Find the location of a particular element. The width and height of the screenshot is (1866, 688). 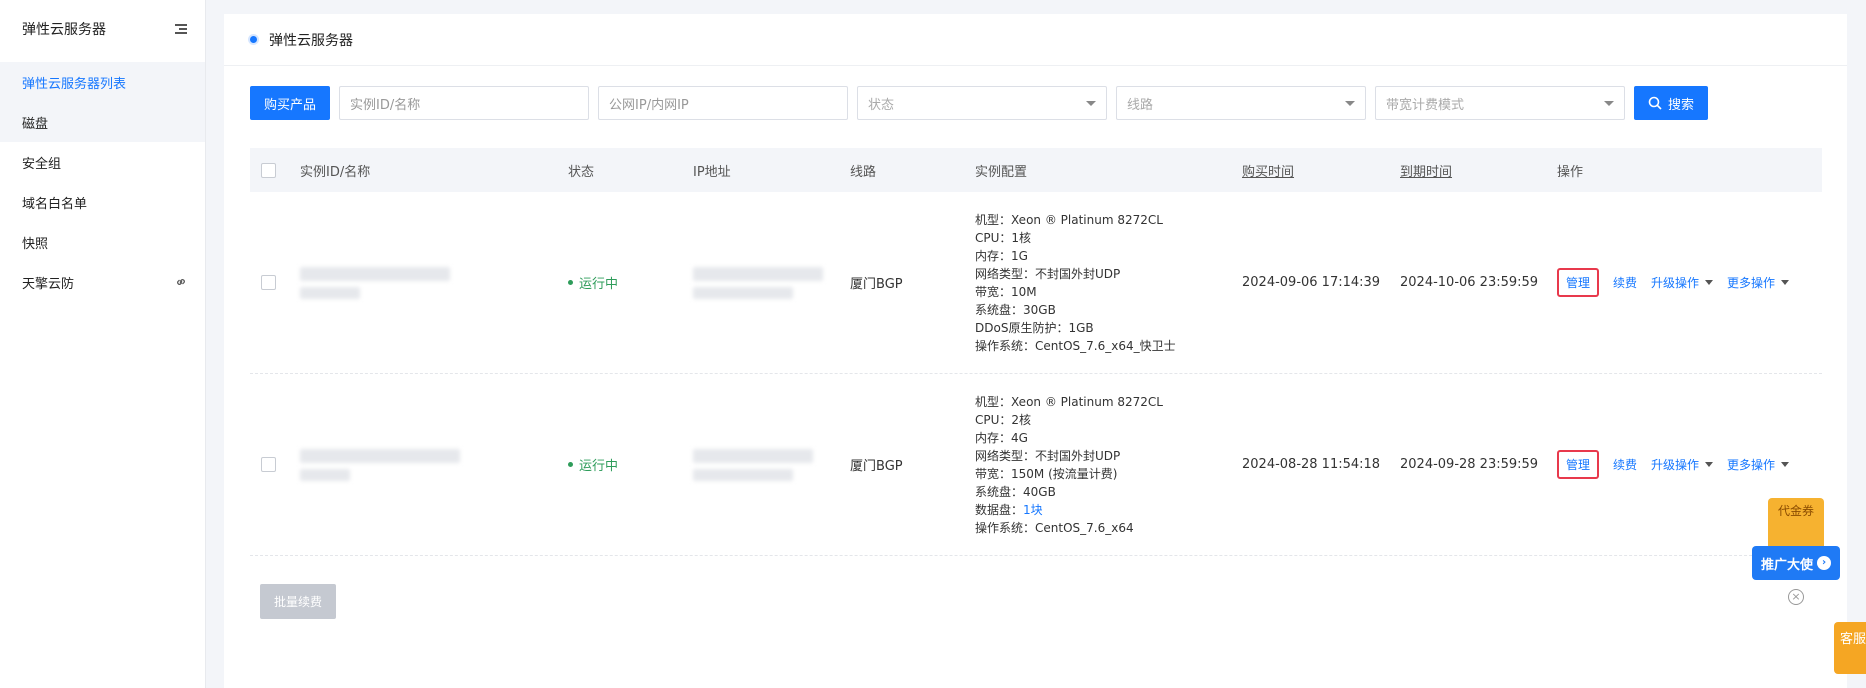

header-ops: 操作 is located at coordinates (1570, 172).